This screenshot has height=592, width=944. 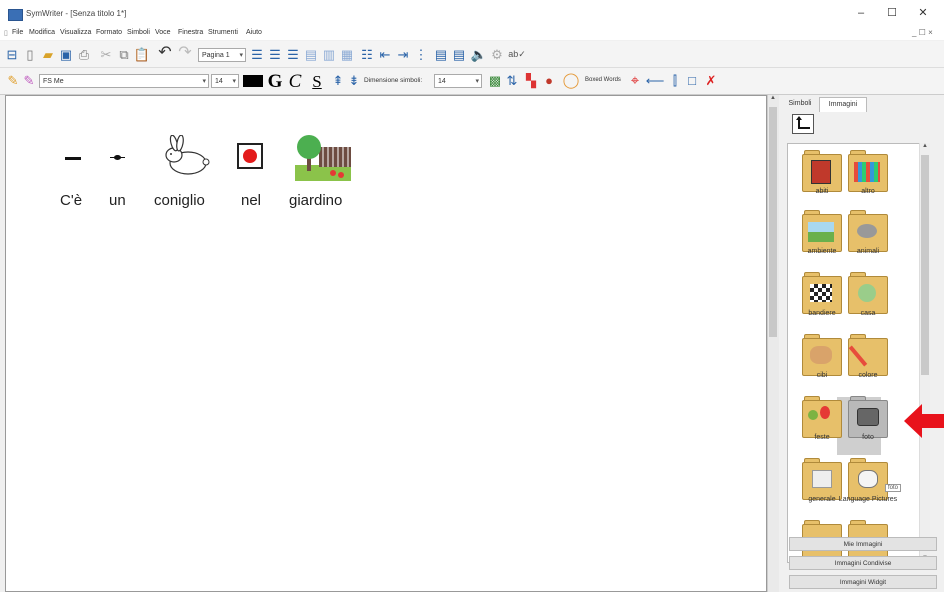 What do you see at coordinates (868, 293) in the screenshot?
I see `folder-casa` at bounding box center [868, 293].